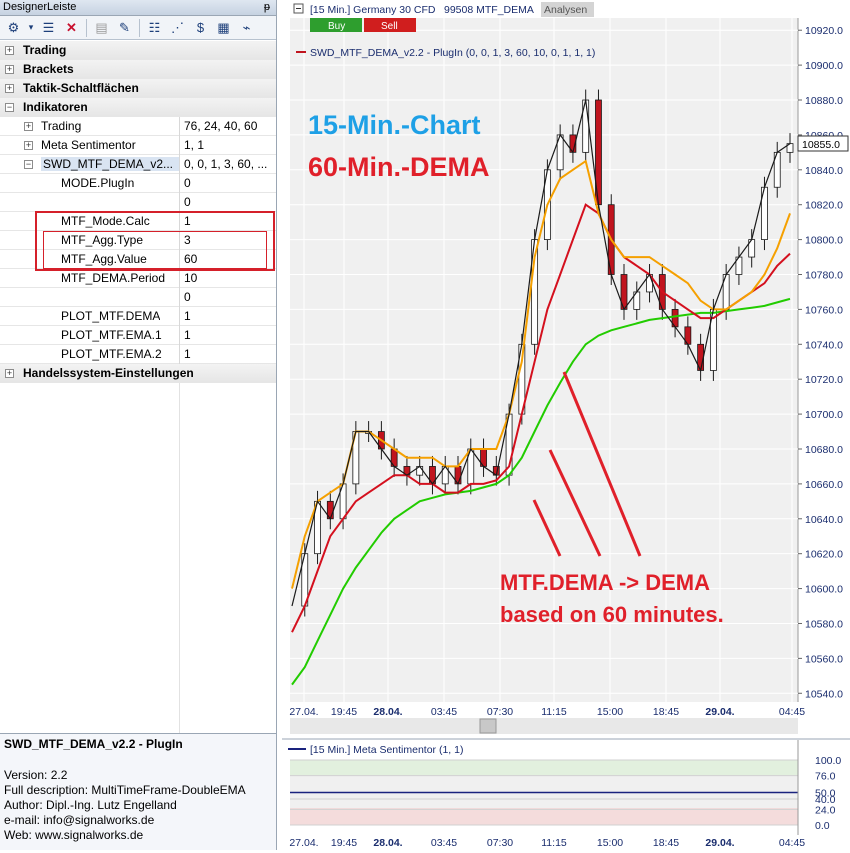  Describe the element at coordinates (177, 28) in the screenshot. I see `indicator-icon: ⋰` at that location.